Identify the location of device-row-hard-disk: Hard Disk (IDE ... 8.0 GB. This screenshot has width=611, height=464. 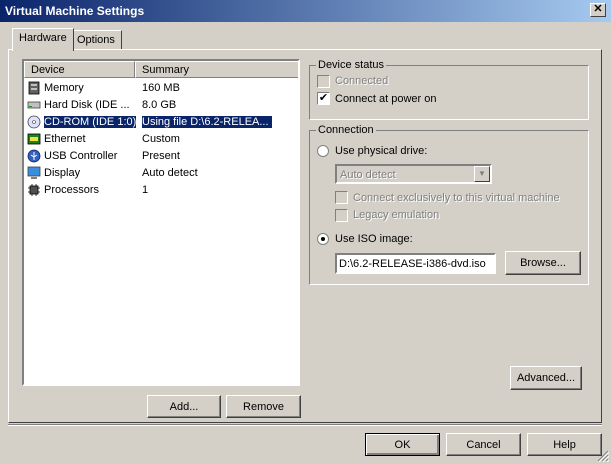
(159, 105).